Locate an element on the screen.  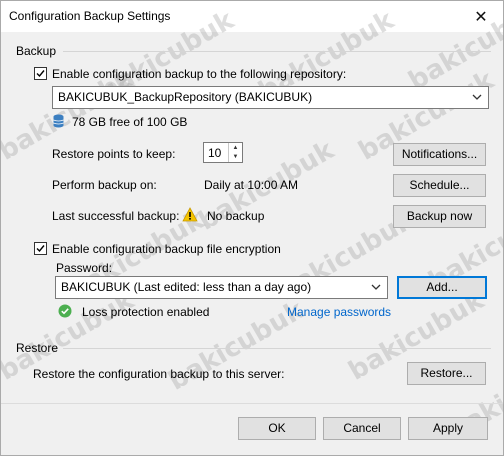
restore-points-value: 10 is located at coordinates (215, 153).